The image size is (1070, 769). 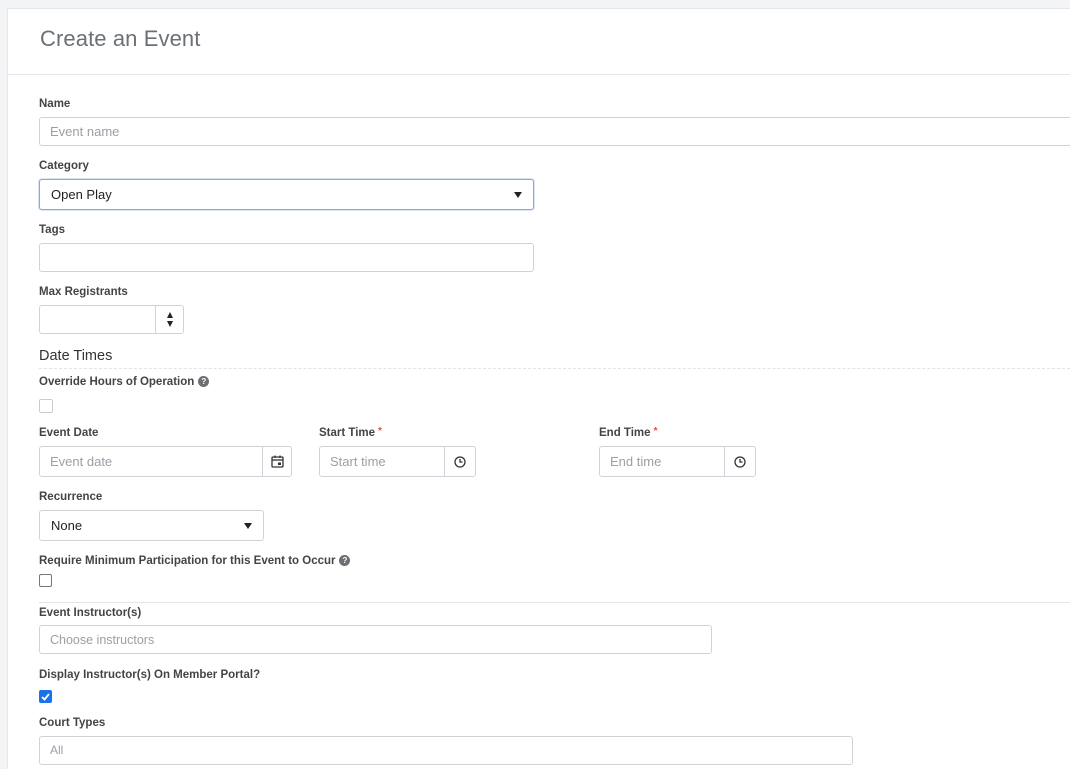 What do you see at coordinates (120, 38) in the screenshot?
I see `page-title: Create an Event` at bounding box center [120, 38].